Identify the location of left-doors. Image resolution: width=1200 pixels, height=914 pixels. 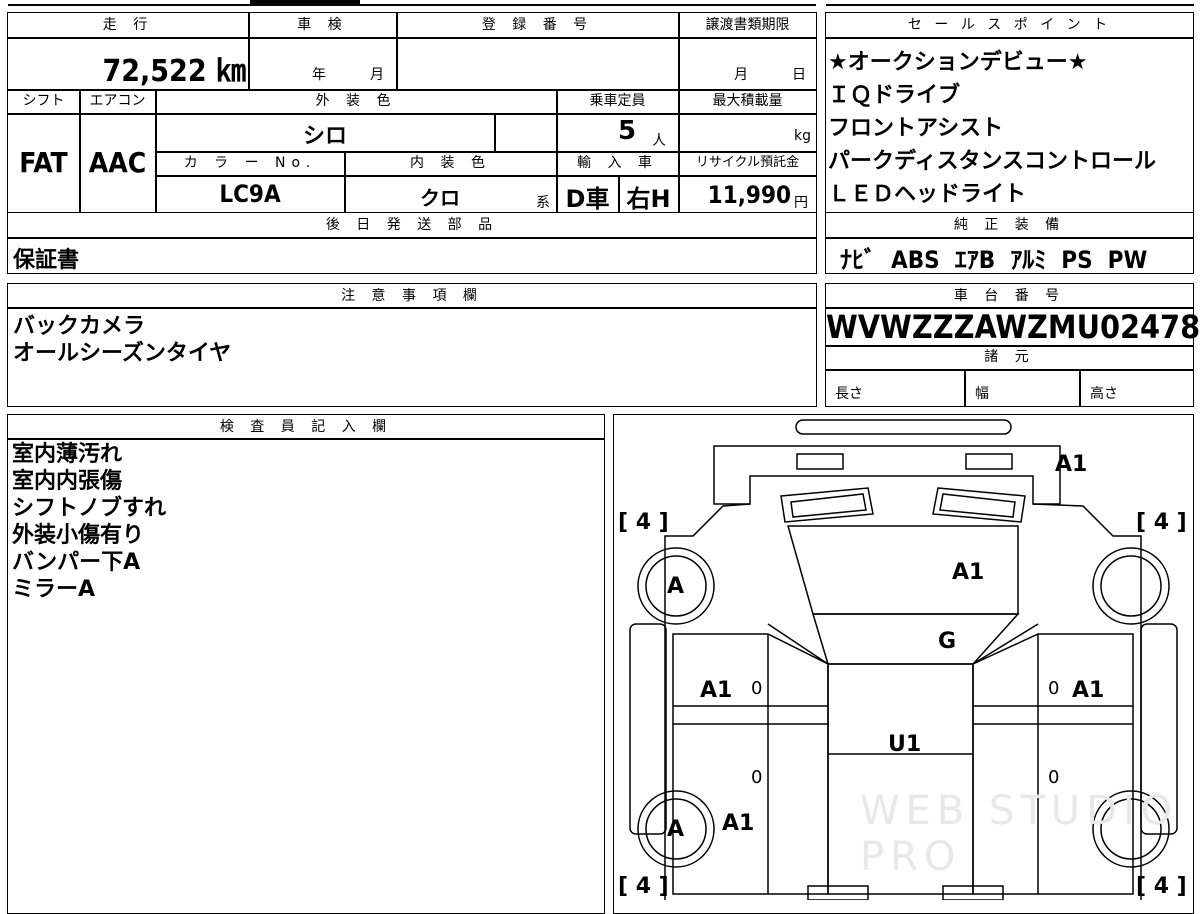
(750, 764).